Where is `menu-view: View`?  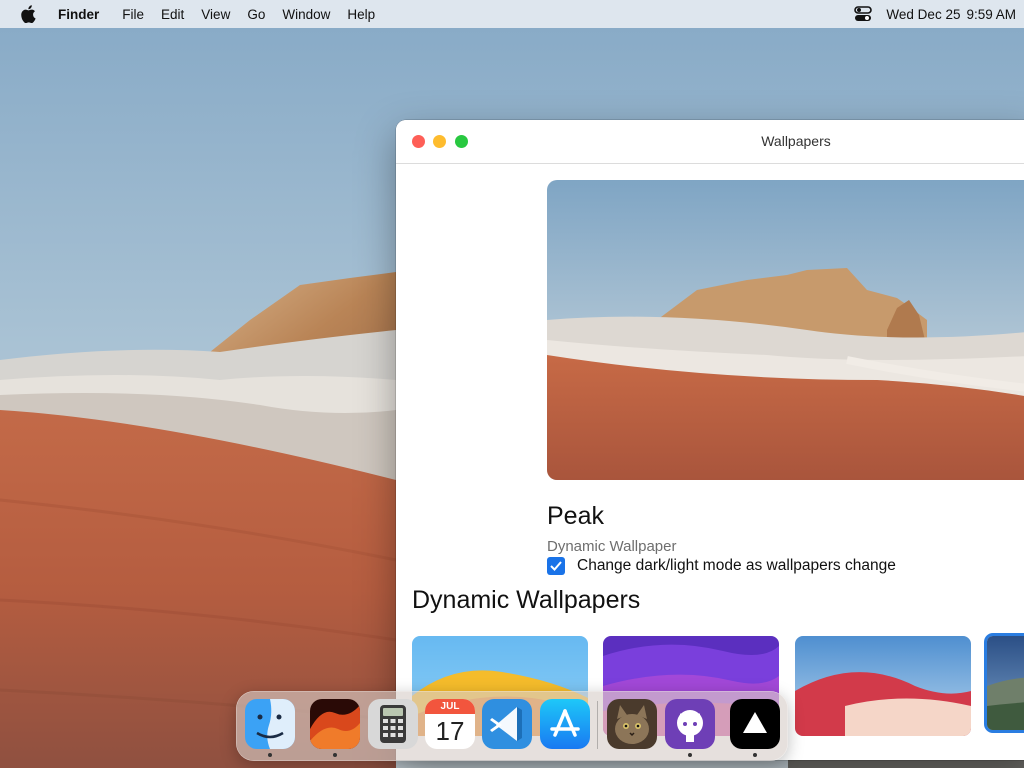 menu-view: View is located at coordinates (215, 14).